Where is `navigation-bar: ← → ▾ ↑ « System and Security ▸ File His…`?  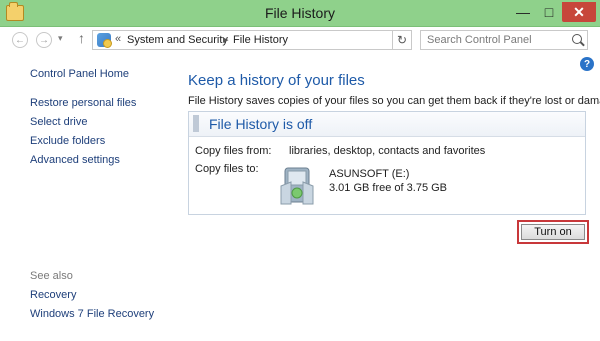
navigation-bar: ← → ▾ ↑ « System and Security ▸ File His… is located at coordinates (300, 40).